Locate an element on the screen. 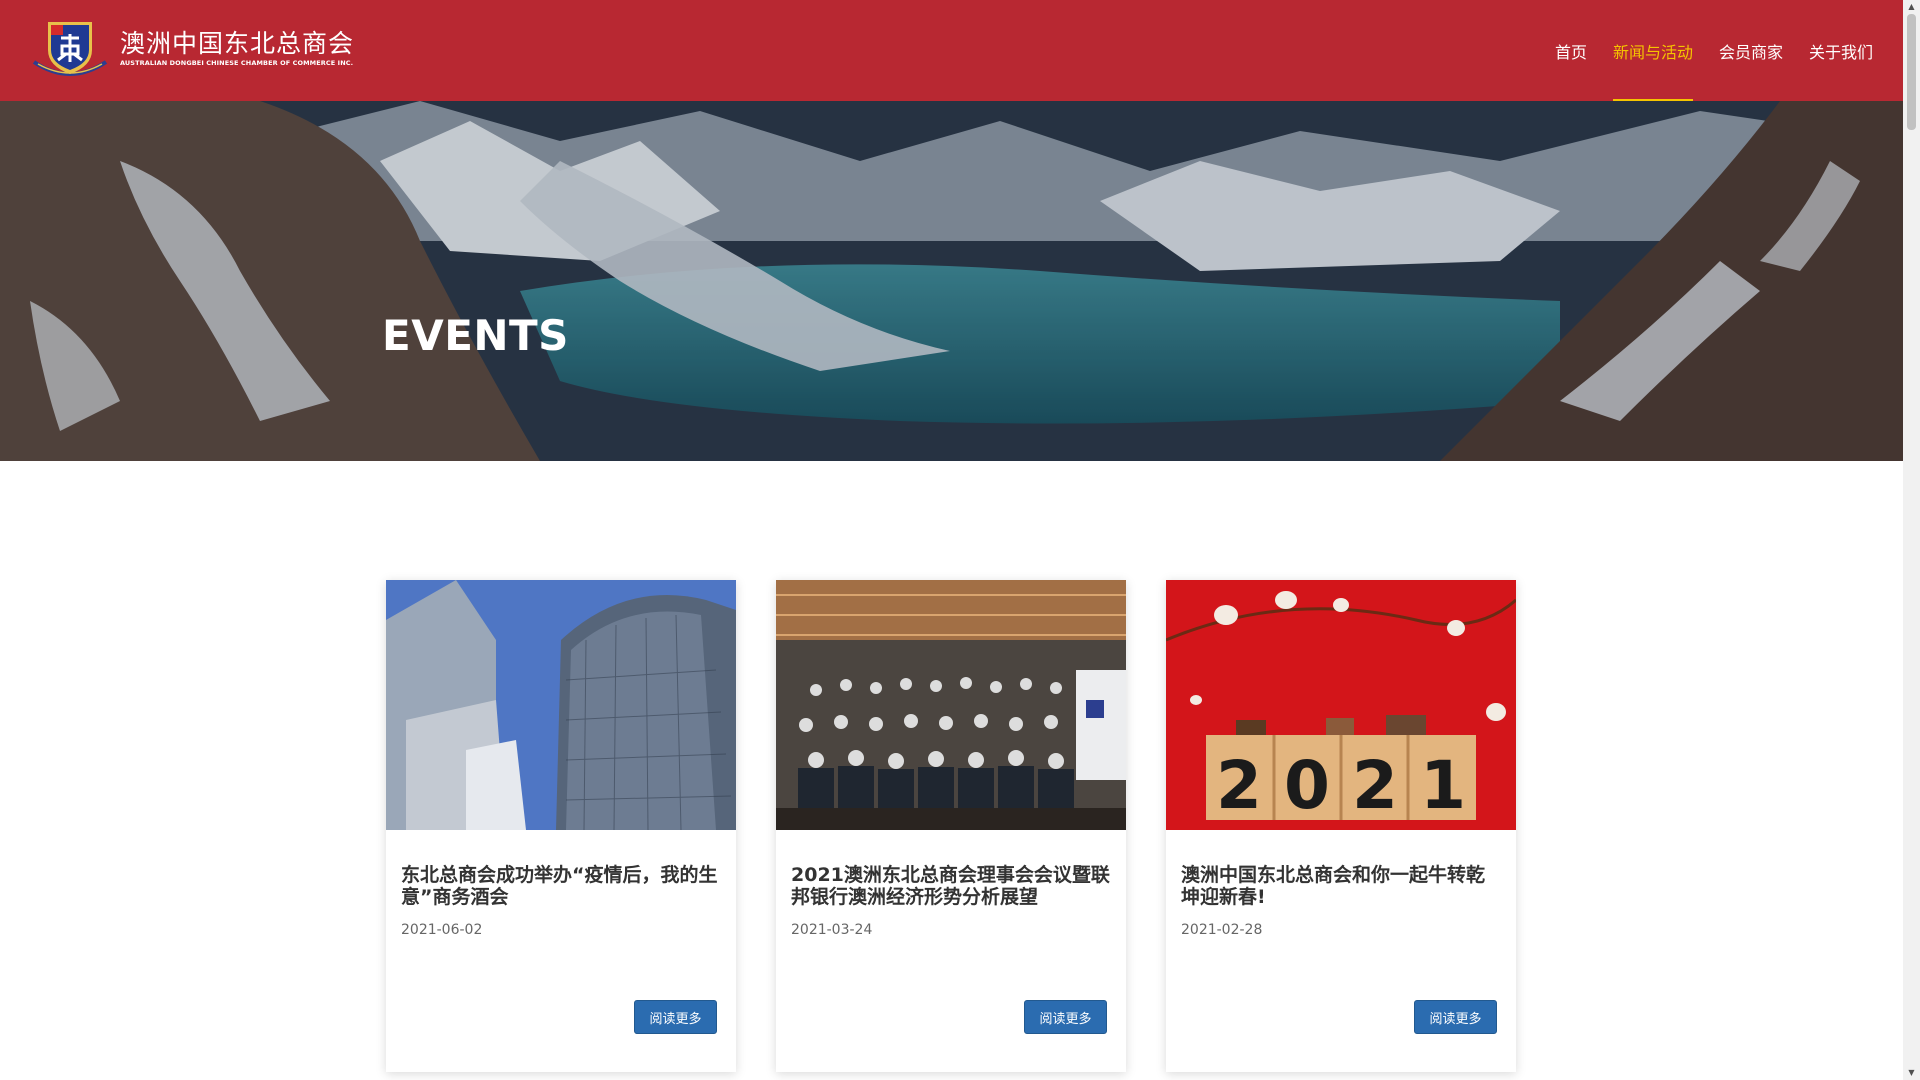  card-title: 2021澳洲东北总商会理事会会议暨联邦银行澳洲经济形势分析展望 is located at coordinates (952, 886).